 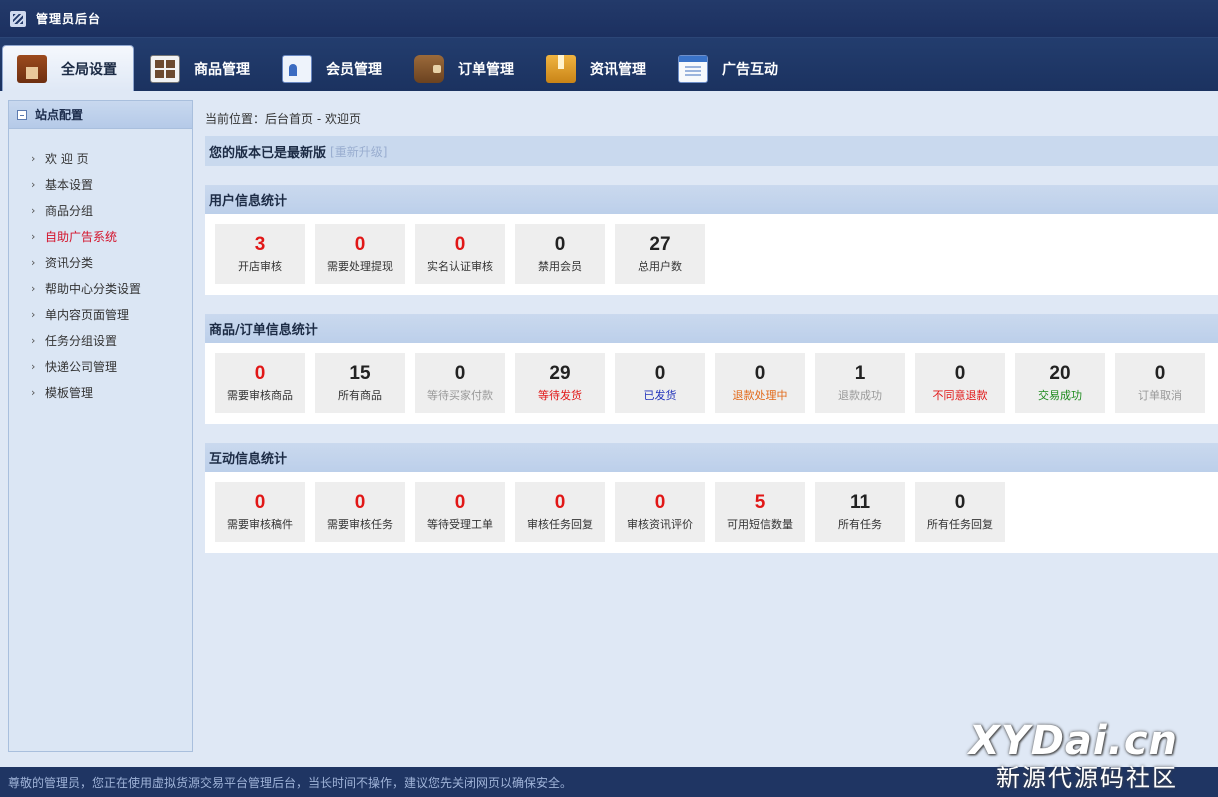 I want to click on stat-card: 0 实名认证审核, so click(x=460, y=254).